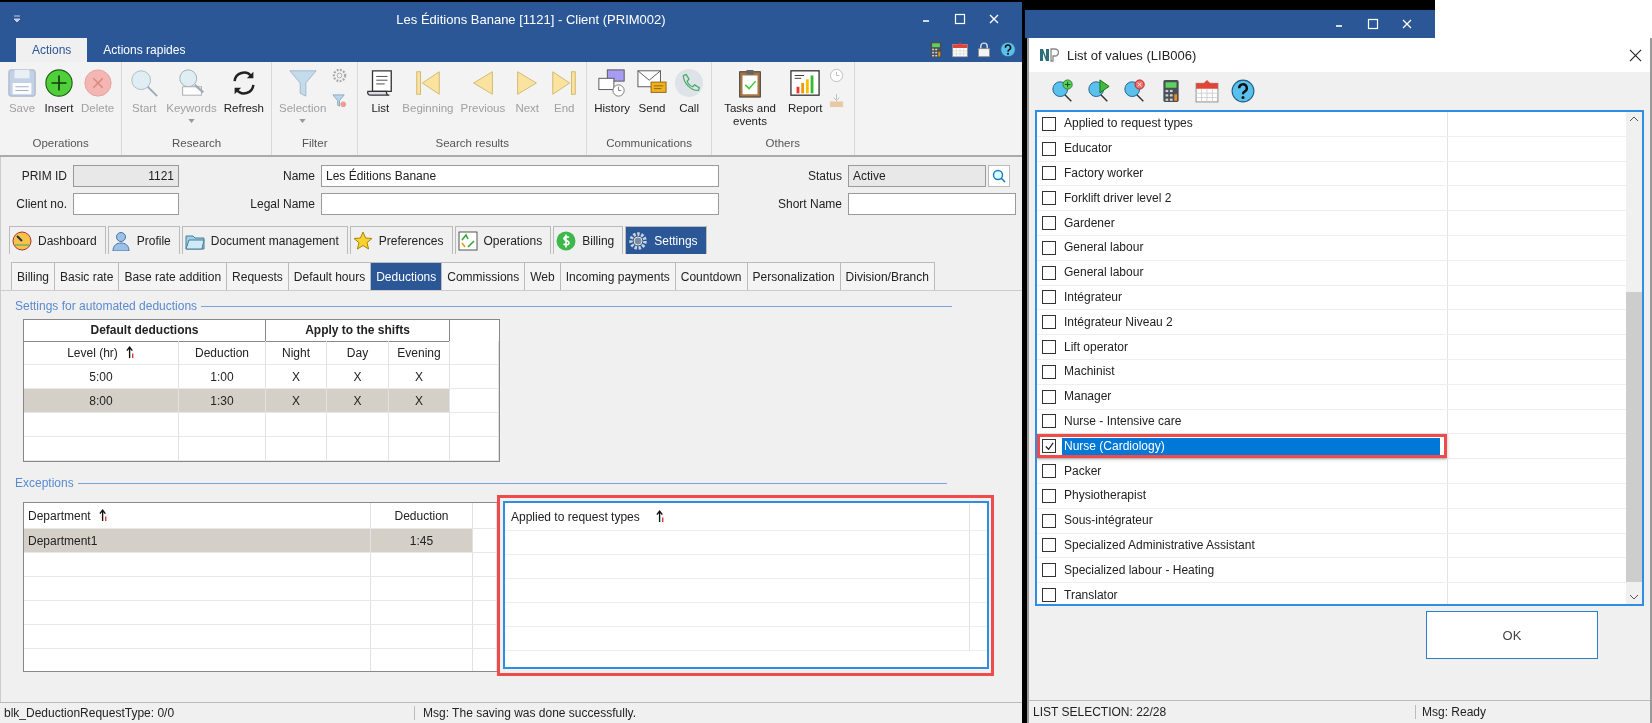  I want to click on list-item: Physiotherapist, so click(1242, 495).